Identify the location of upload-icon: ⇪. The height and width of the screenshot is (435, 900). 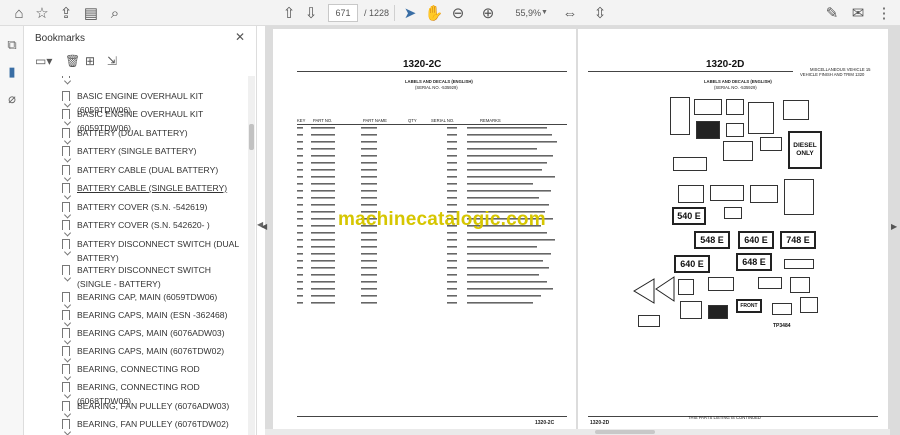
(66, 13).